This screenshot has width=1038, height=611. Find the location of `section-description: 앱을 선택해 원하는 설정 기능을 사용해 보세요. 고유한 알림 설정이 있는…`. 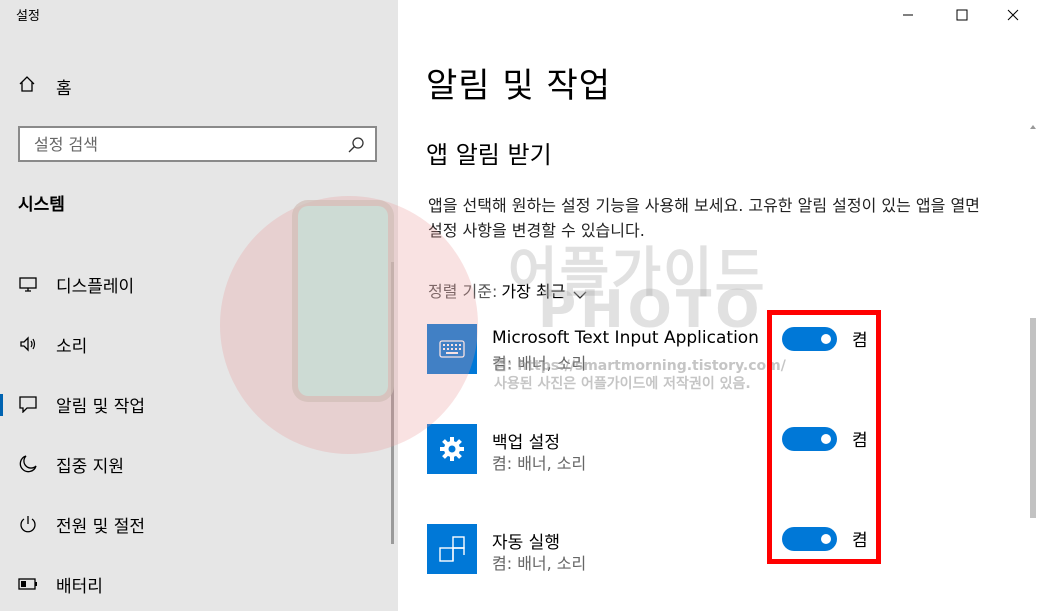

section-description: 앱을 선택해 원하는 설정 기능을 사용해 보세요. 고유한 알림 설정이 있는… is located at coordinates (704, 218).